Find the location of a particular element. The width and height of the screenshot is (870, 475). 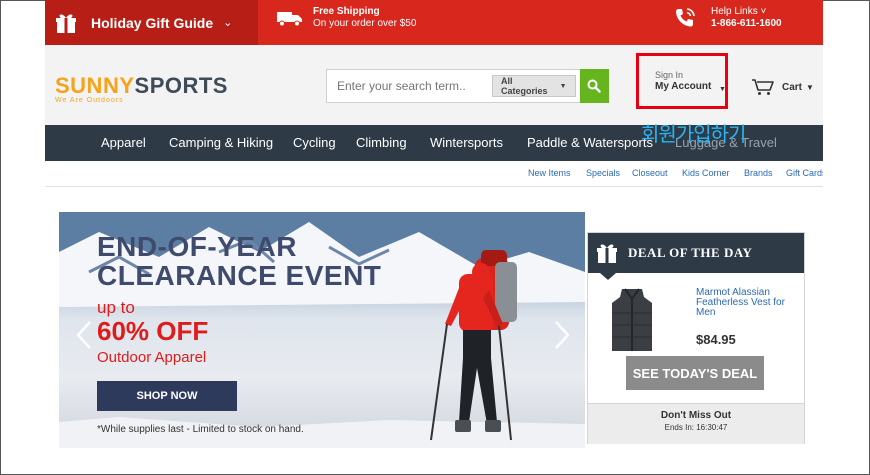

carousel-prev-arrow-icon is located at coordinates (84, 335).